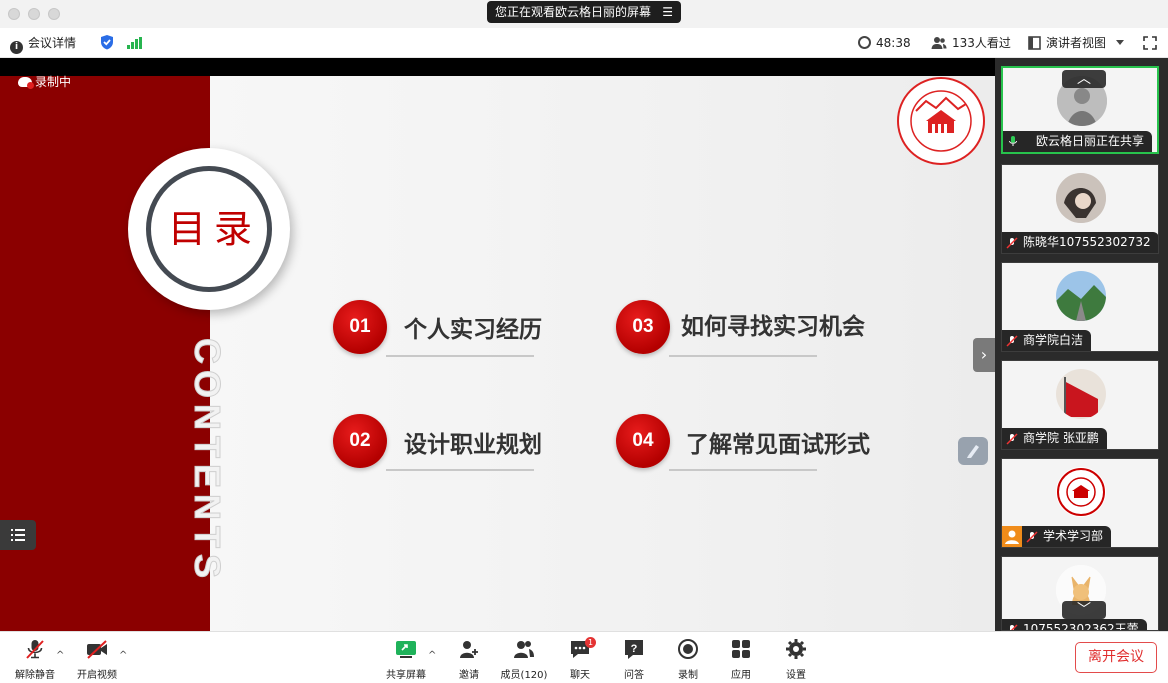 The height and width of the screenshot is (683, 1168). I want to click on participant-name-text: 商学院 张亚鹏, so click(1061, 438).